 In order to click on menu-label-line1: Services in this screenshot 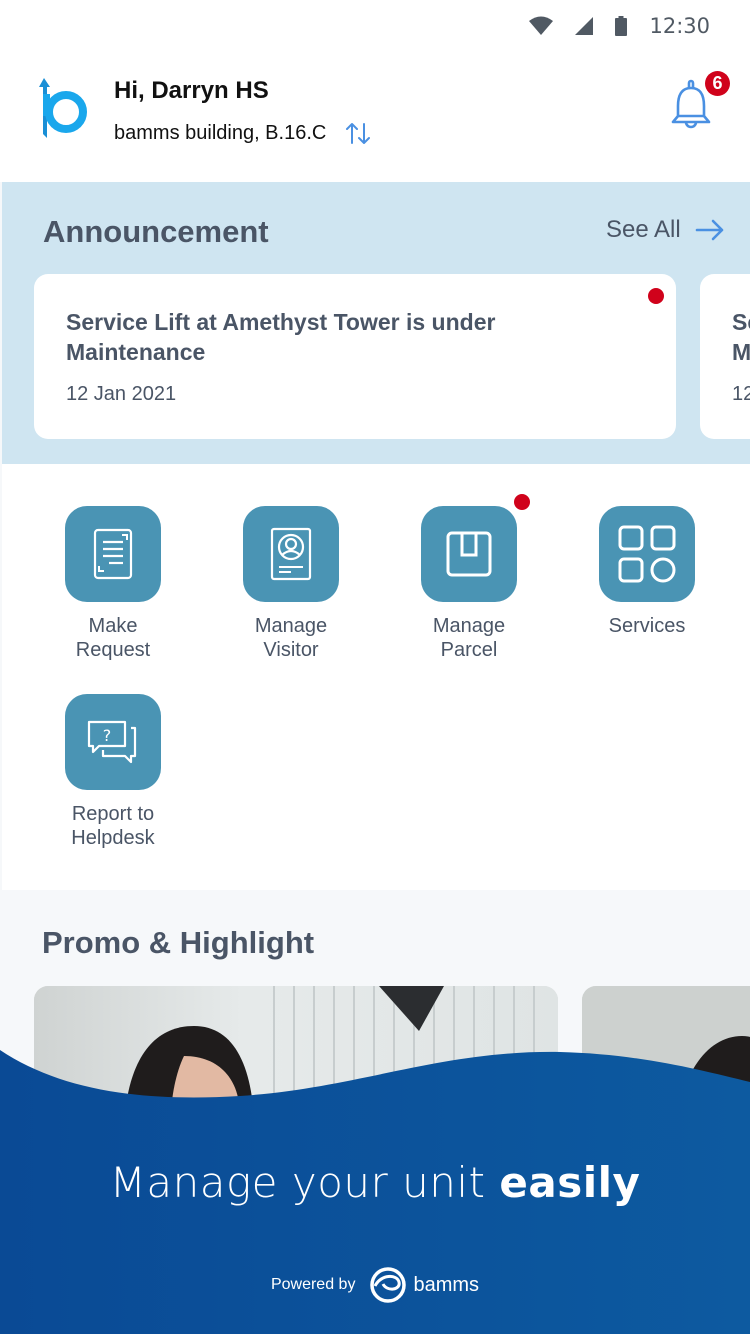, I will do `click(647, 626)`.